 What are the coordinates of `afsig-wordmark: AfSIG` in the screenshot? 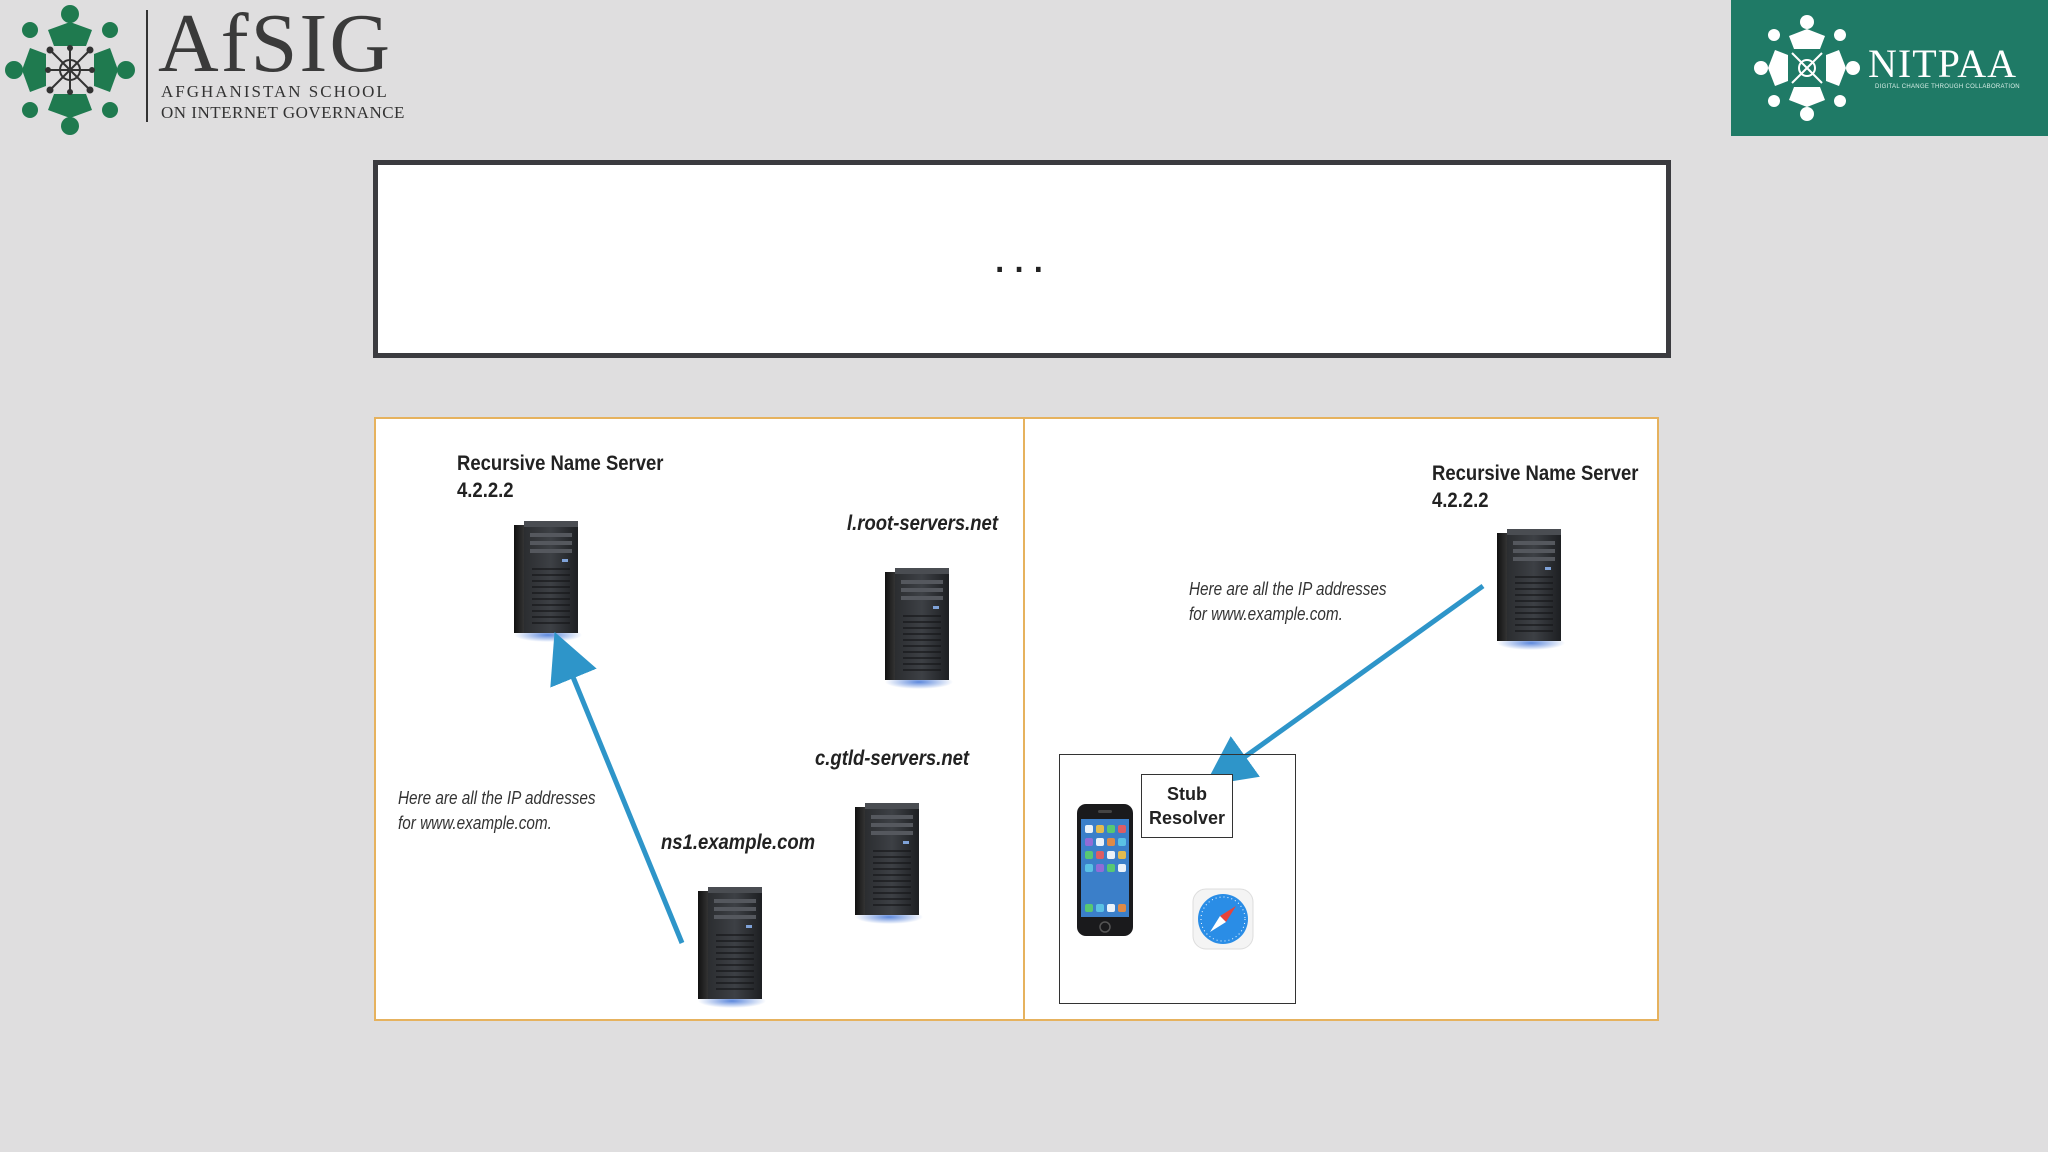 It's located at (275, 45).